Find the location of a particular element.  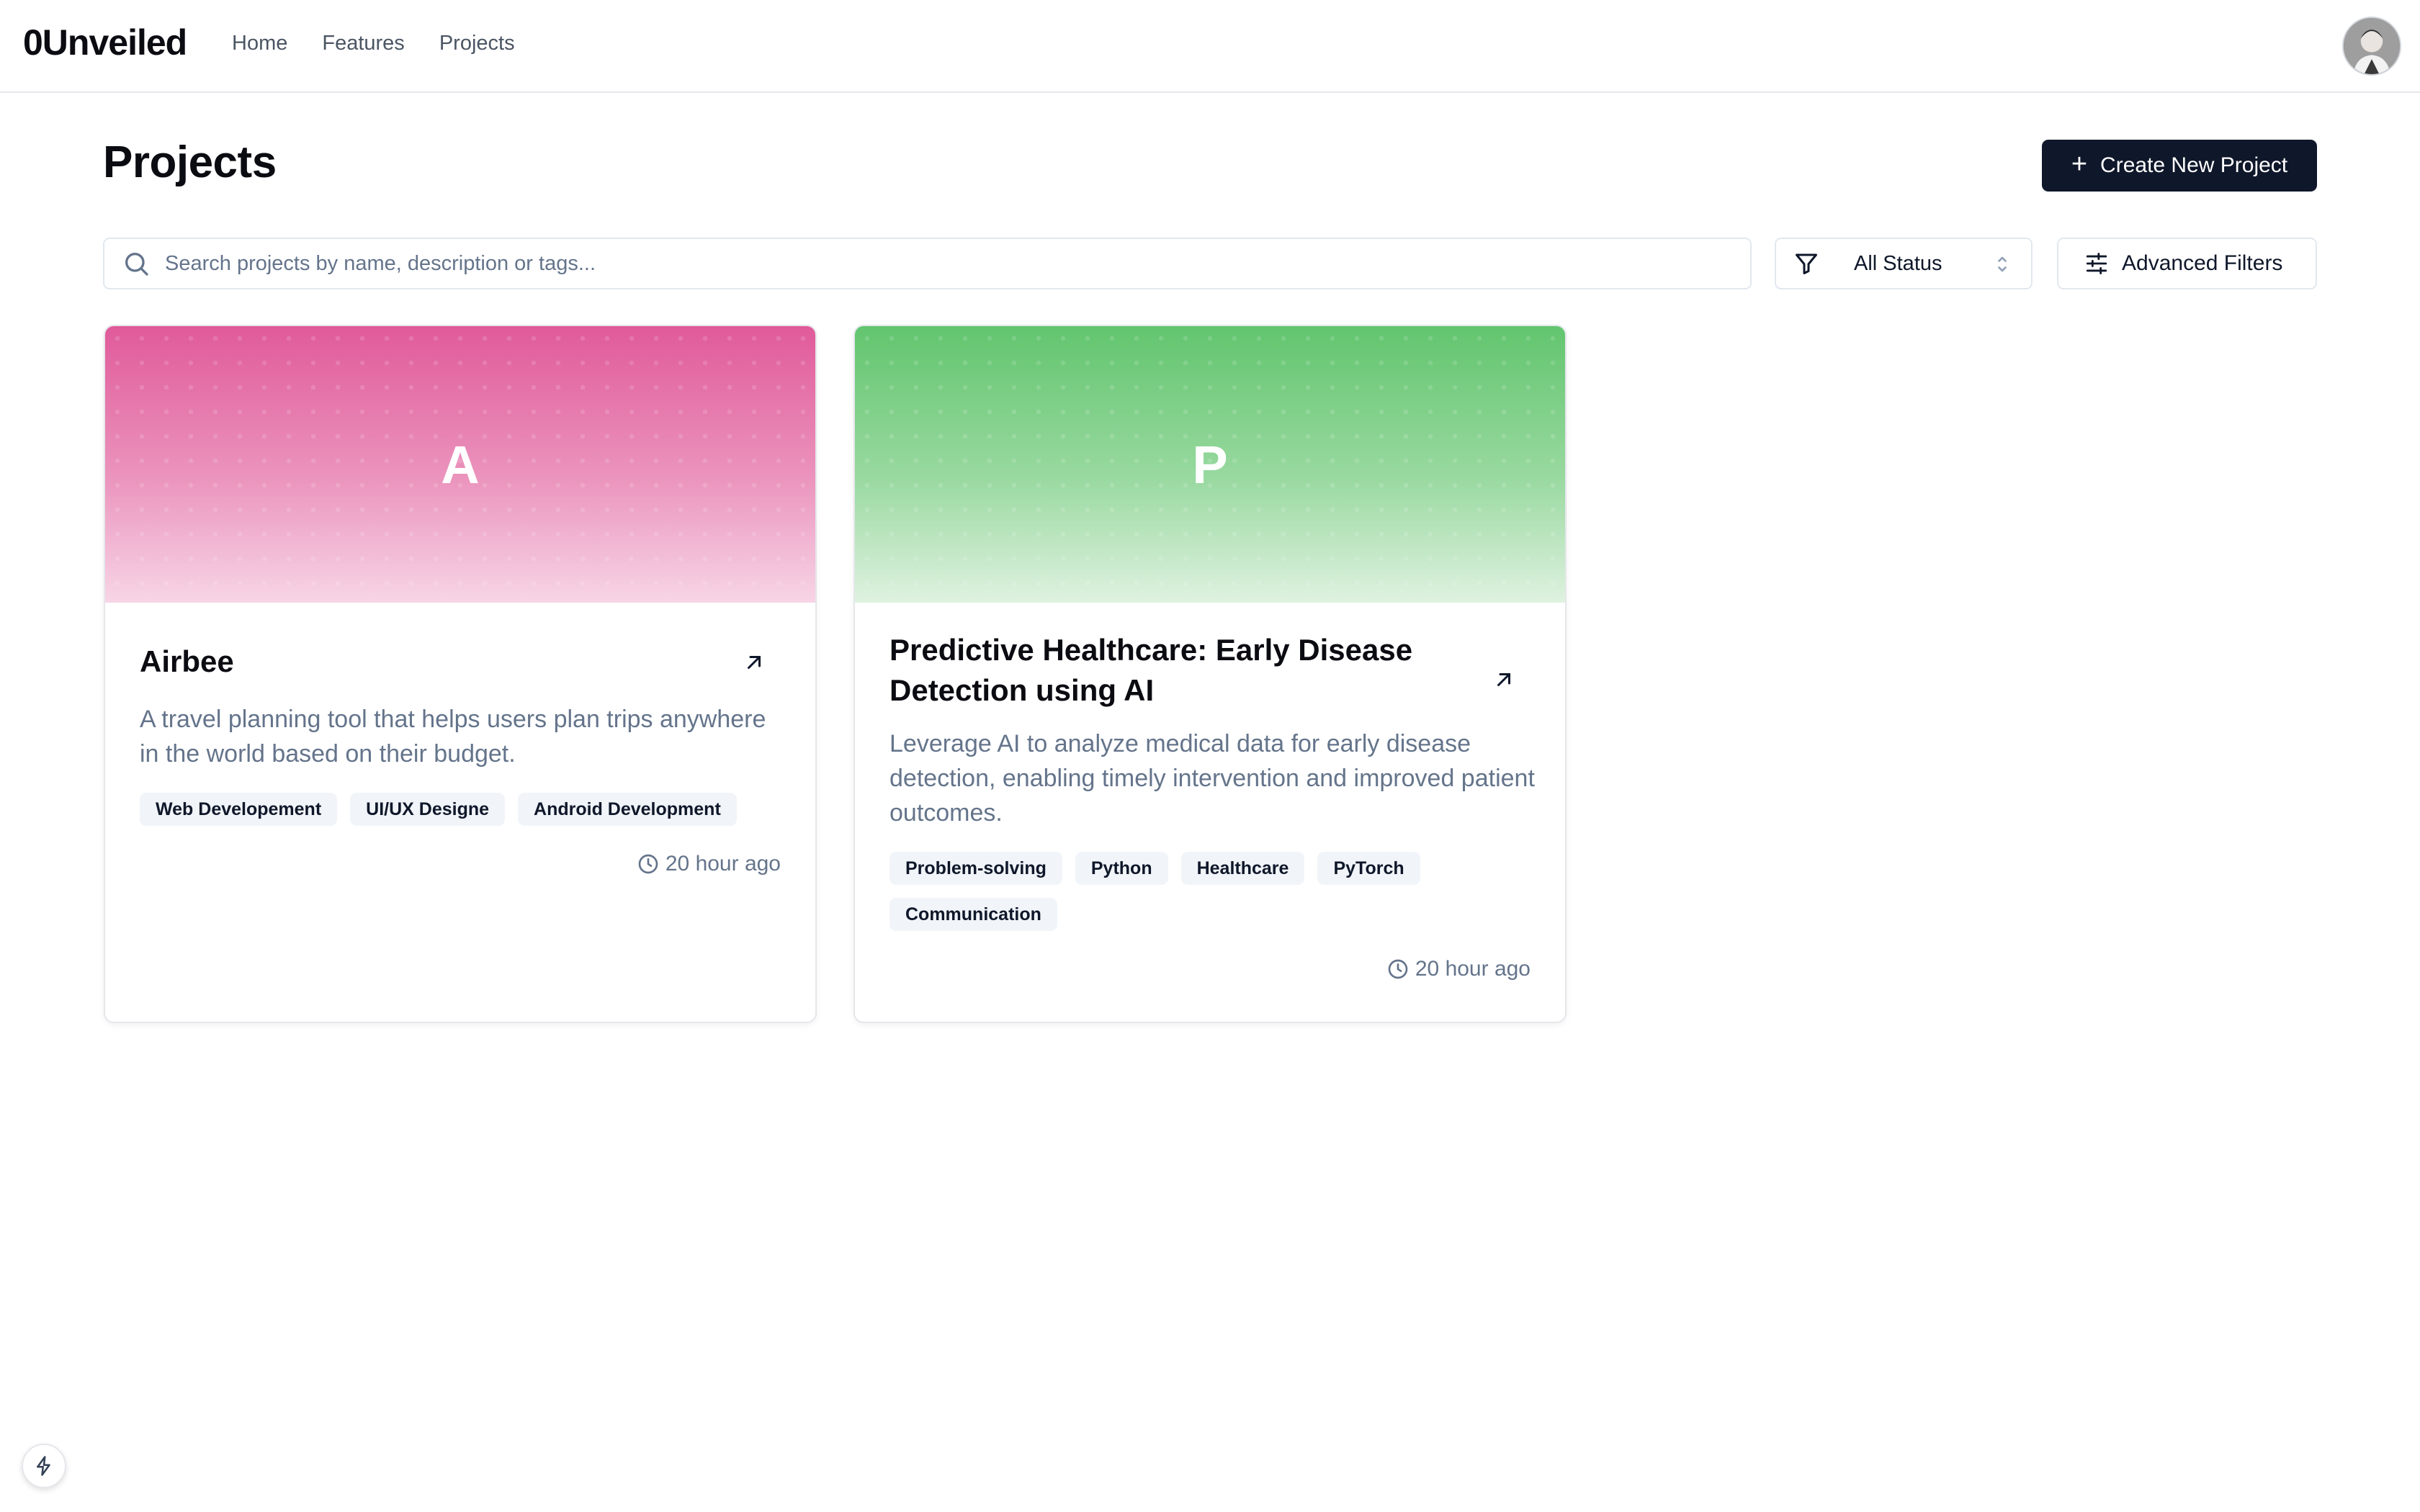

tag: Python is located at coordinates (1121, 868).